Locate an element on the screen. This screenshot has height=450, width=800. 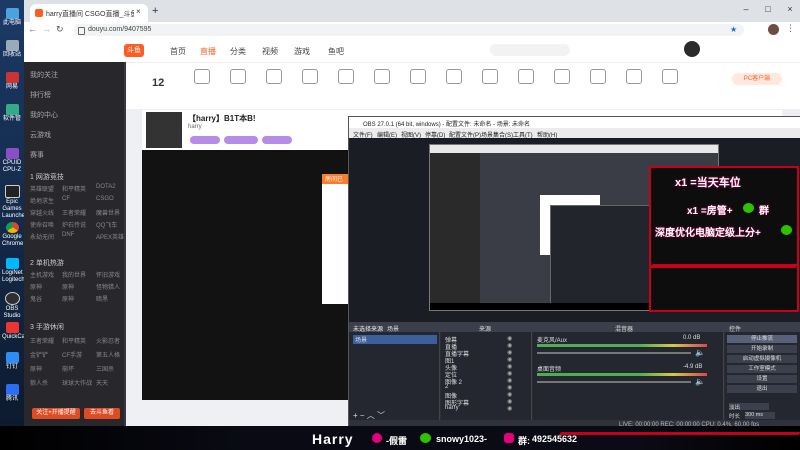
nav-category: 分类 is located at coordinates (238, 51).